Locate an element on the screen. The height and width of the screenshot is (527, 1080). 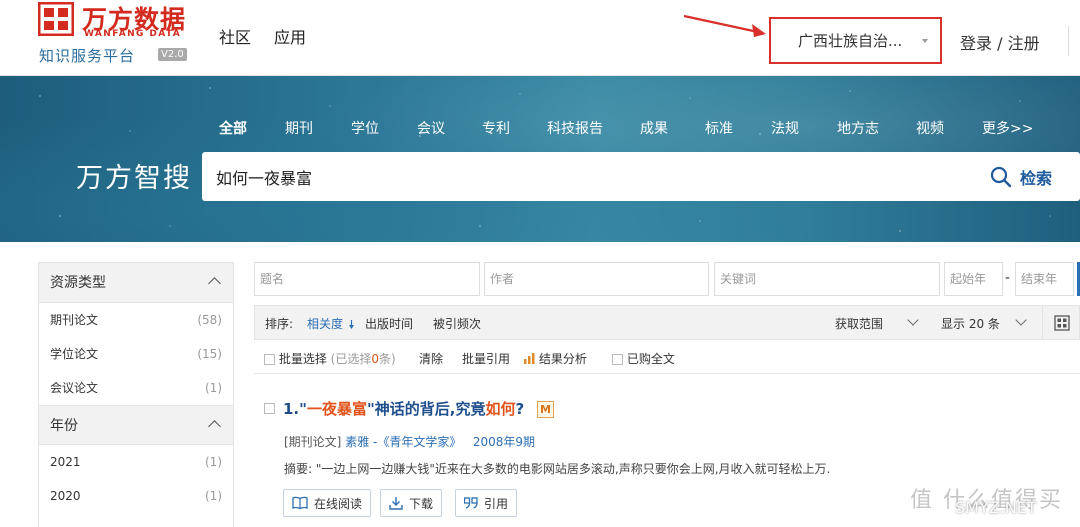
cite-button: 引用 is located at coordinates (486, 503).